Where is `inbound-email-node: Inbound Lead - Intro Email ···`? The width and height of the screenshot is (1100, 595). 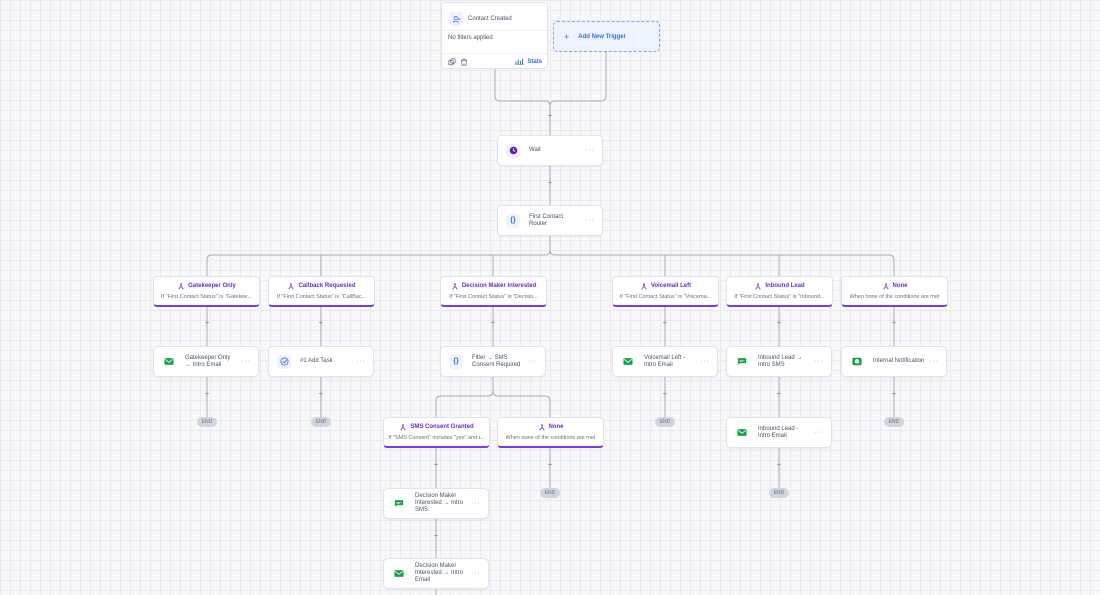 inbound-email-node: Inbound Lead - Intro Email ··· is located at coordinates (779, 432).